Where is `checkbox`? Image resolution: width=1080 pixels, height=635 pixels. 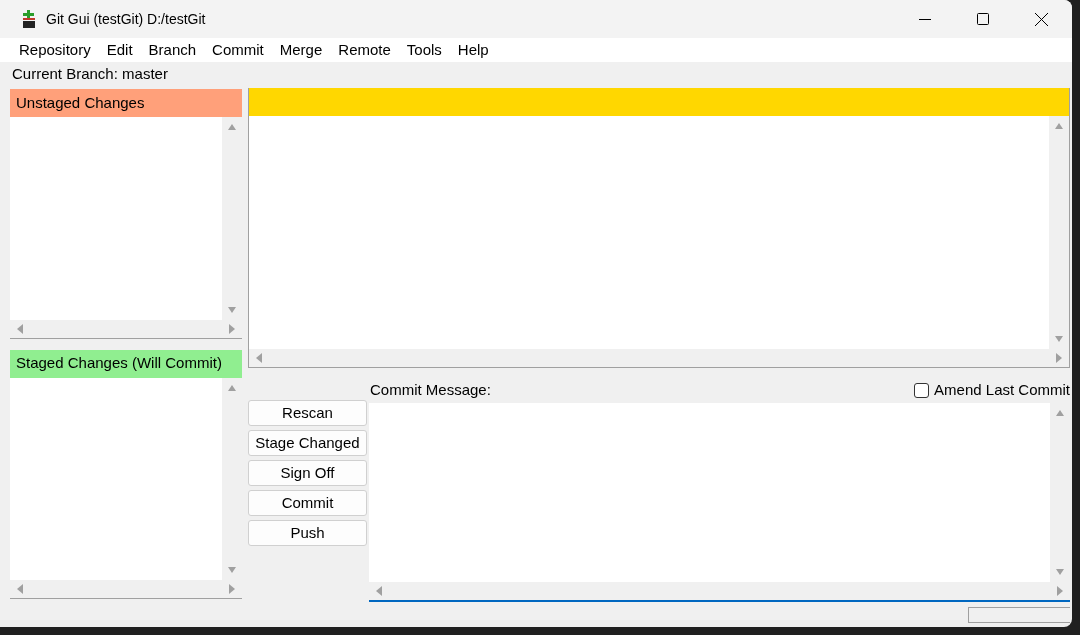
checkbox is located at coordinates (922, 390).